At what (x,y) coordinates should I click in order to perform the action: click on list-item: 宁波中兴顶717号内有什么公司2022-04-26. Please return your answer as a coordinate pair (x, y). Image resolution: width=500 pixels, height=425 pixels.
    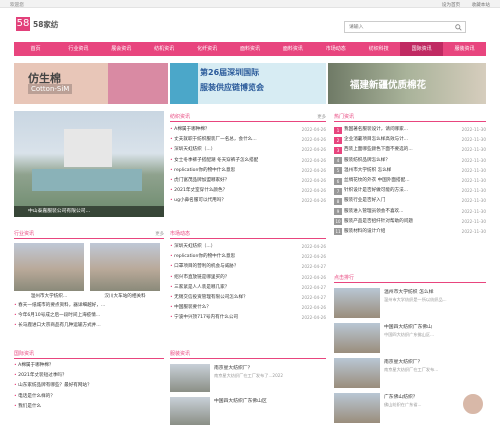
    Looking at the image, I should click on (248, 318).